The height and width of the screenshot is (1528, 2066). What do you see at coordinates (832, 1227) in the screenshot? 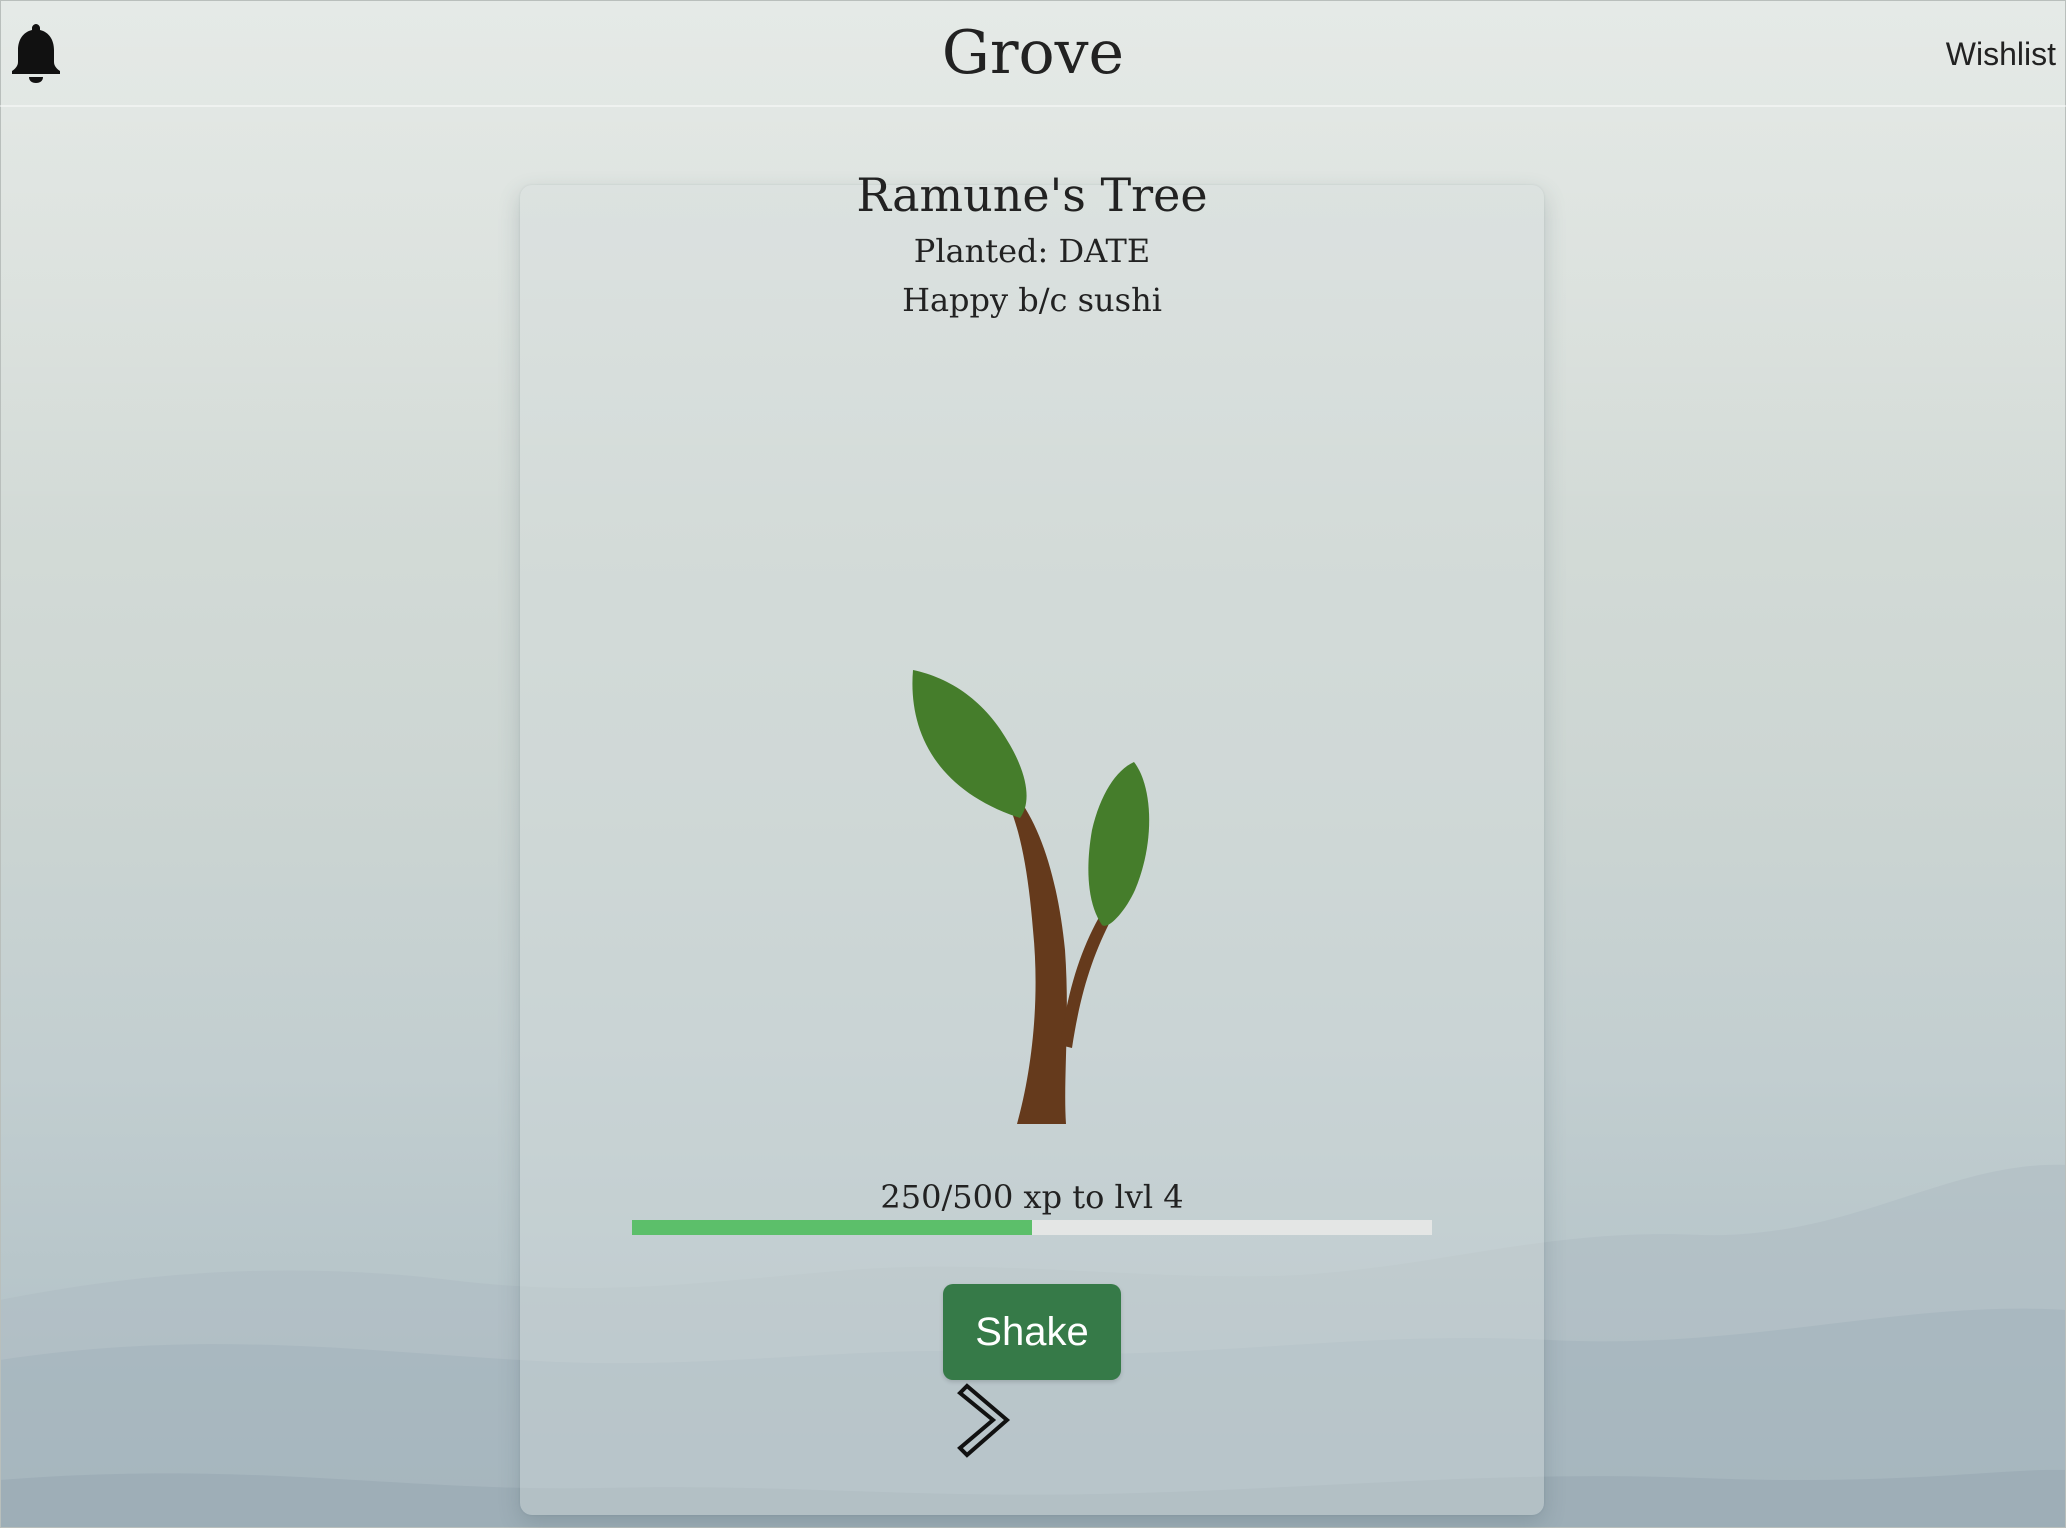
I see `xp-progress-fill` at bounding box center [832, 1227].